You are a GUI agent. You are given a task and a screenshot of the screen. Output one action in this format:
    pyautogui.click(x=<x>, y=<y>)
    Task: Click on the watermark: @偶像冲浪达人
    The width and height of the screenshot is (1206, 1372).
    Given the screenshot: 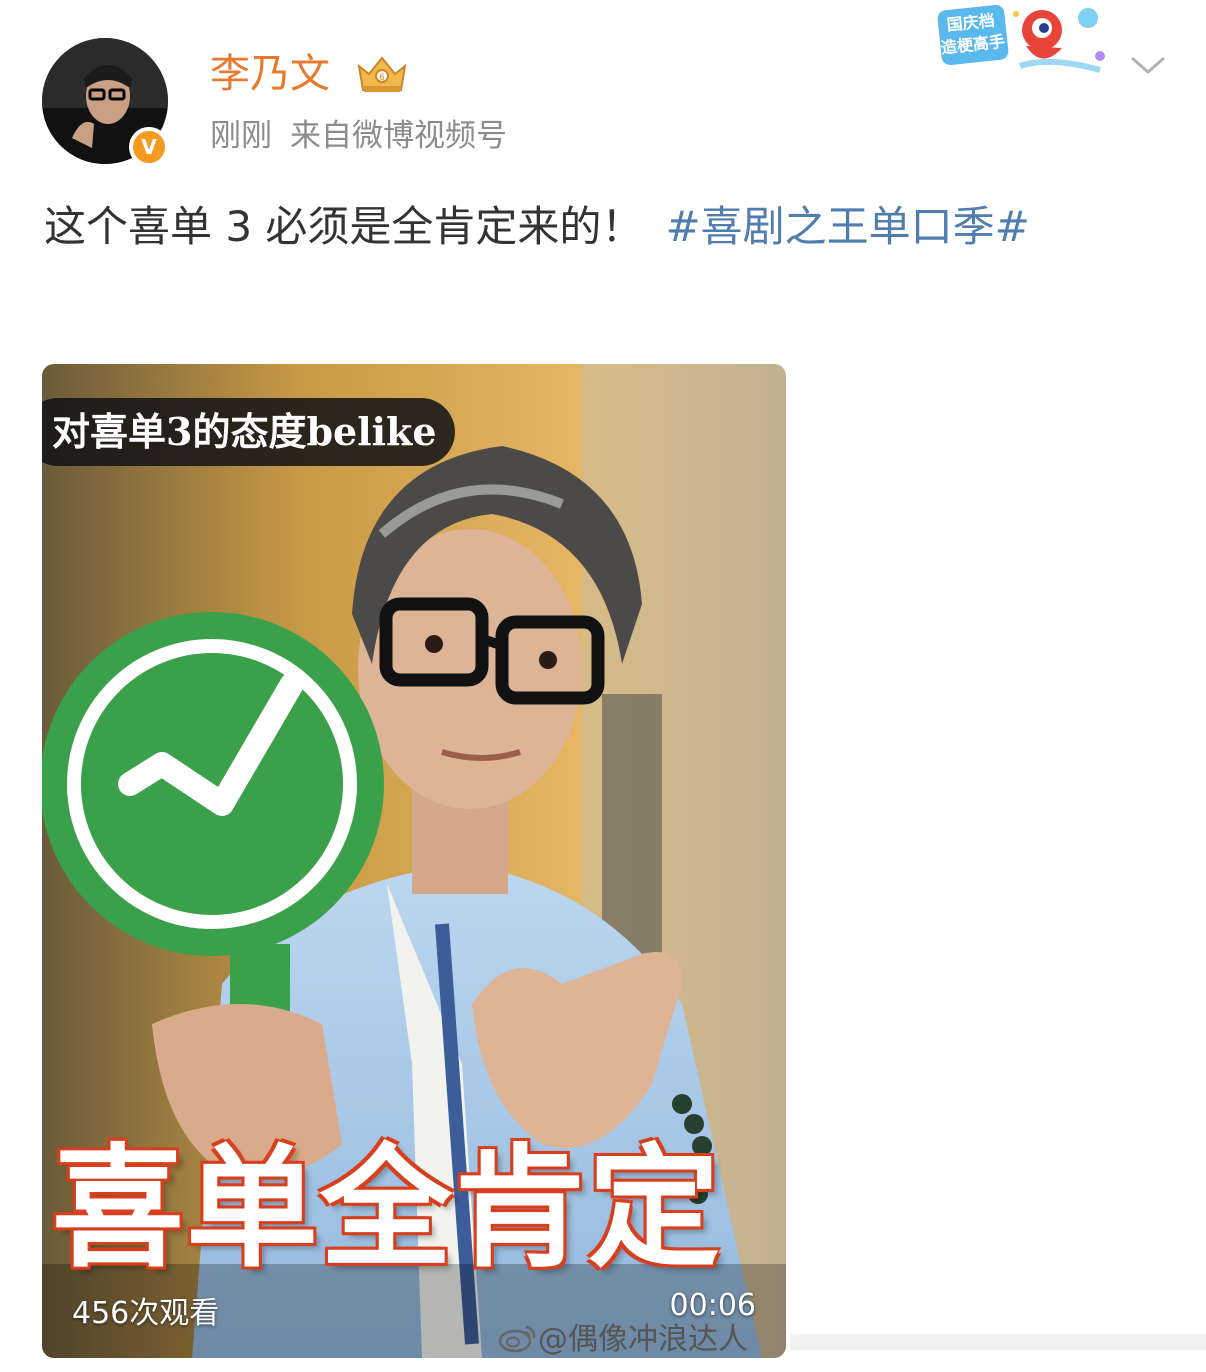 What is the action you would take?
    pyautogui.click(x=623, y=1340)
    